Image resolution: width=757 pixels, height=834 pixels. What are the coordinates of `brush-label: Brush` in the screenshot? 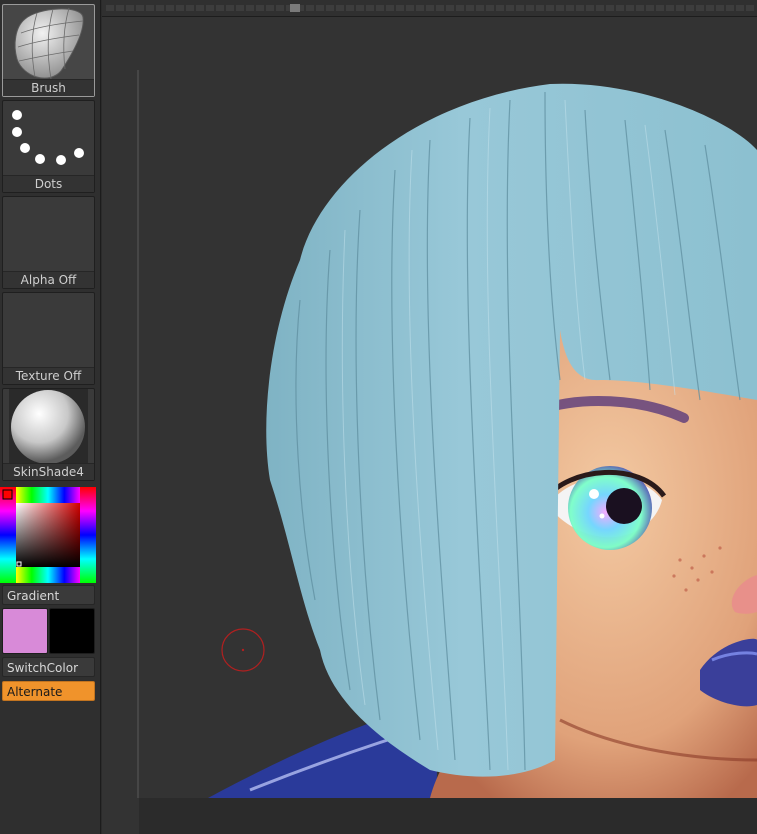 It's located at (48, 87).